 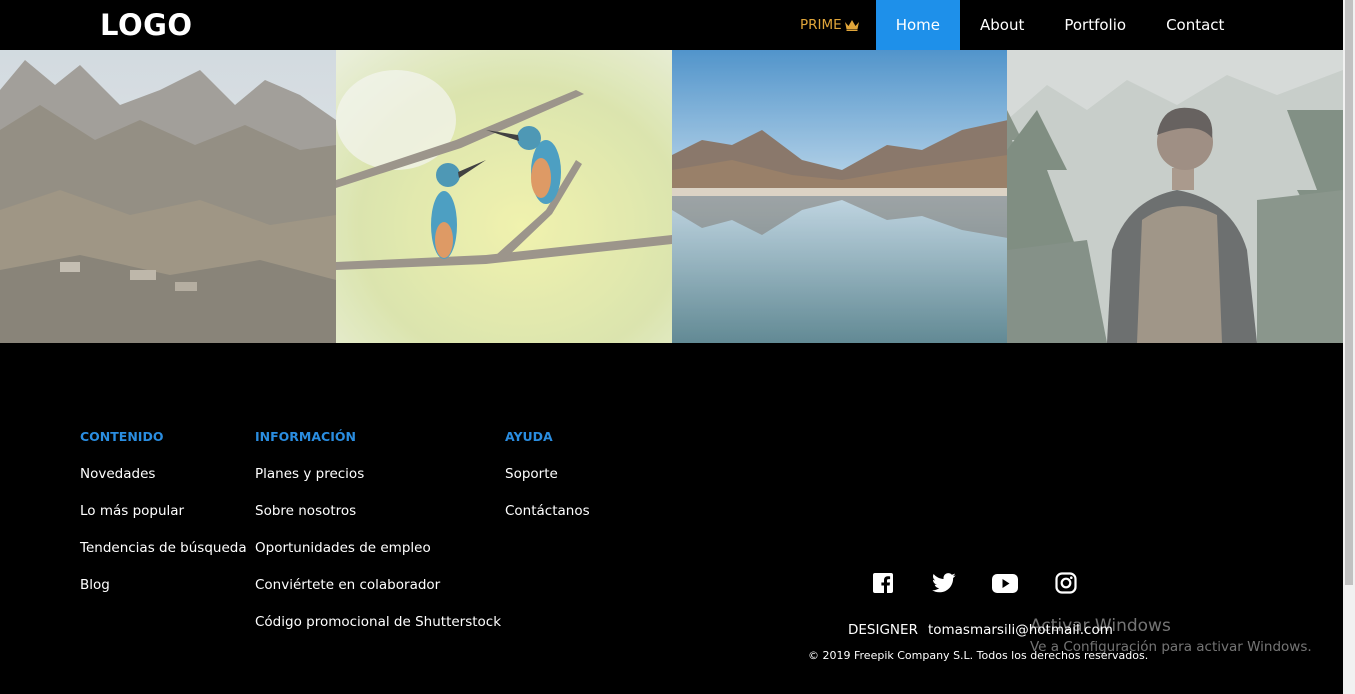 I want to click on prime-link: PRIME, so click(x=830, y=25).